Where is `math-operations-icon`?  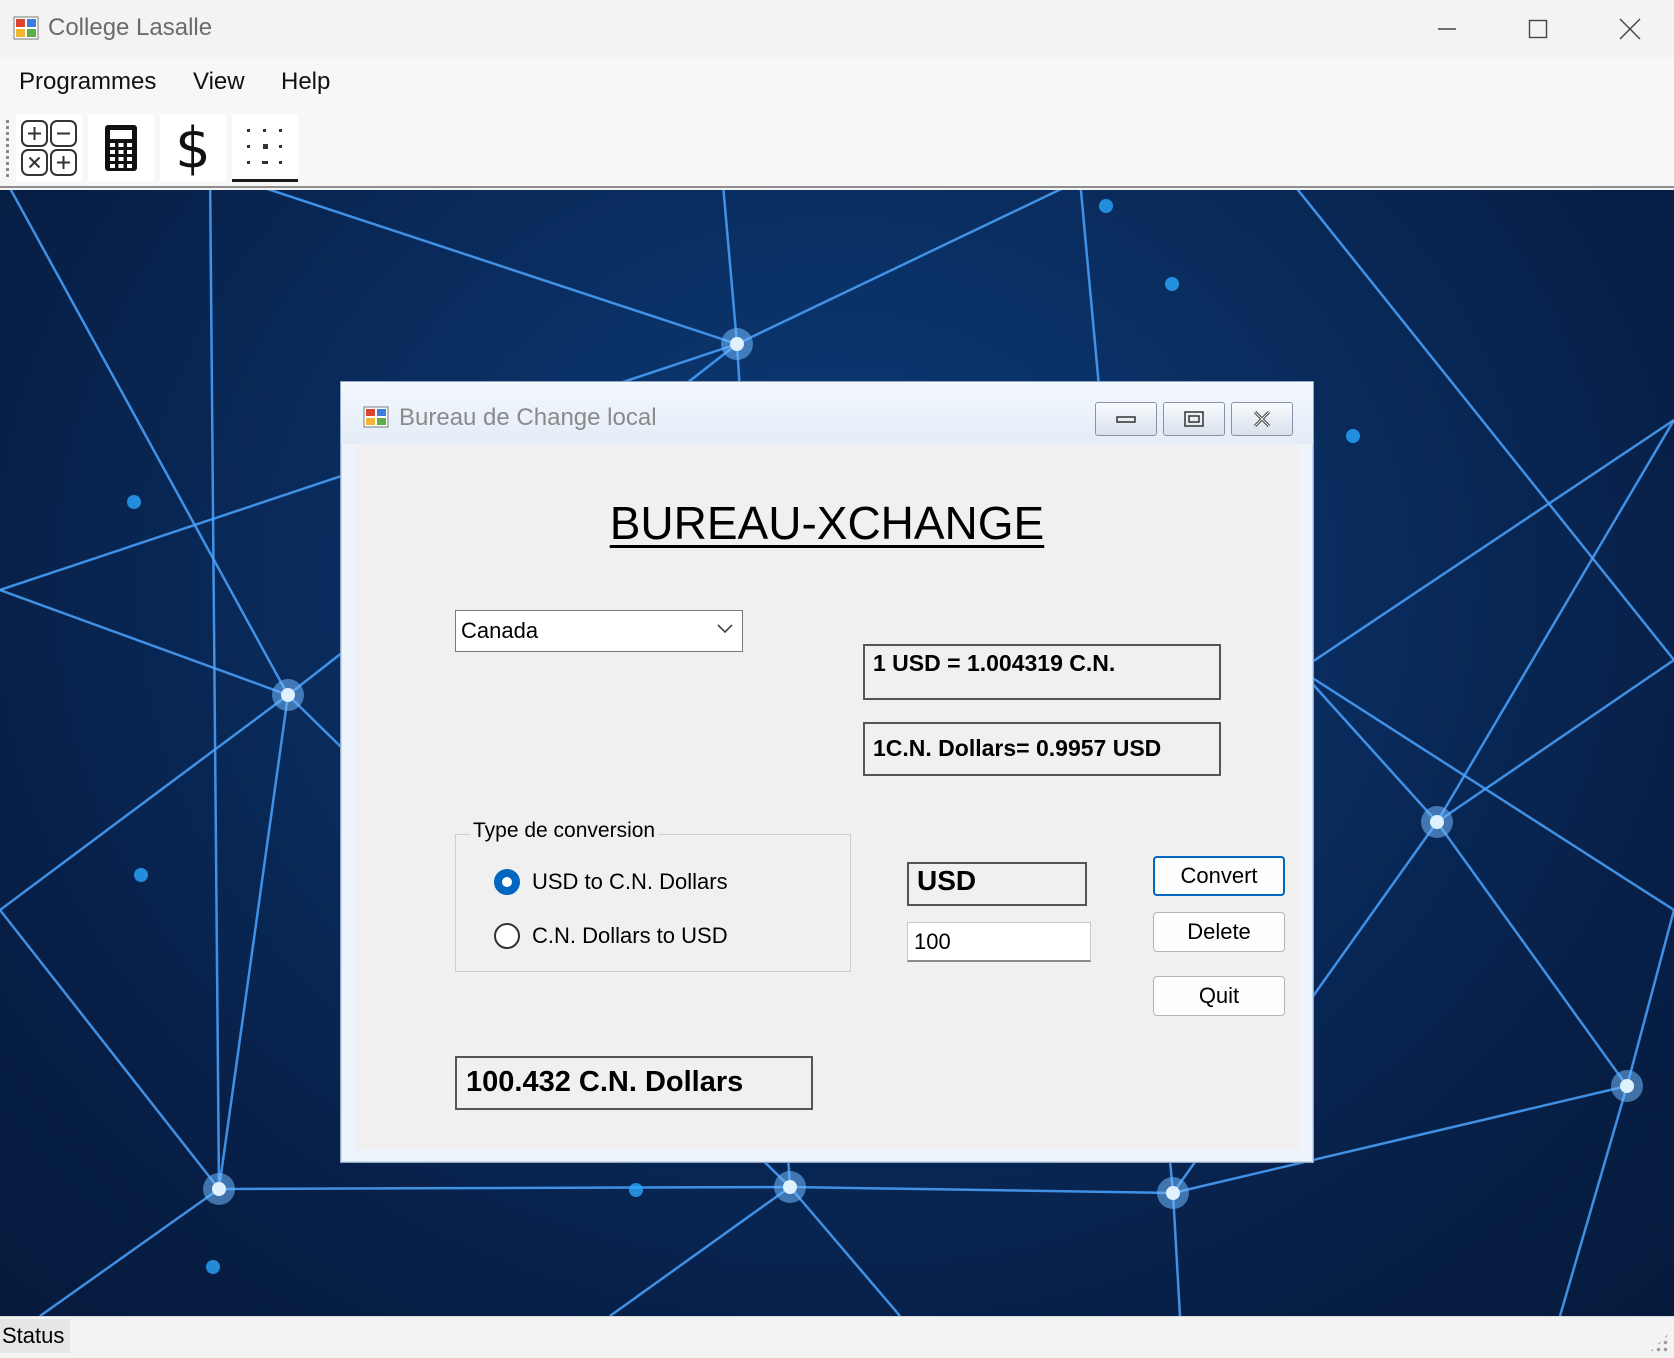 math-operations-icon is located at coordinates (49, 148).